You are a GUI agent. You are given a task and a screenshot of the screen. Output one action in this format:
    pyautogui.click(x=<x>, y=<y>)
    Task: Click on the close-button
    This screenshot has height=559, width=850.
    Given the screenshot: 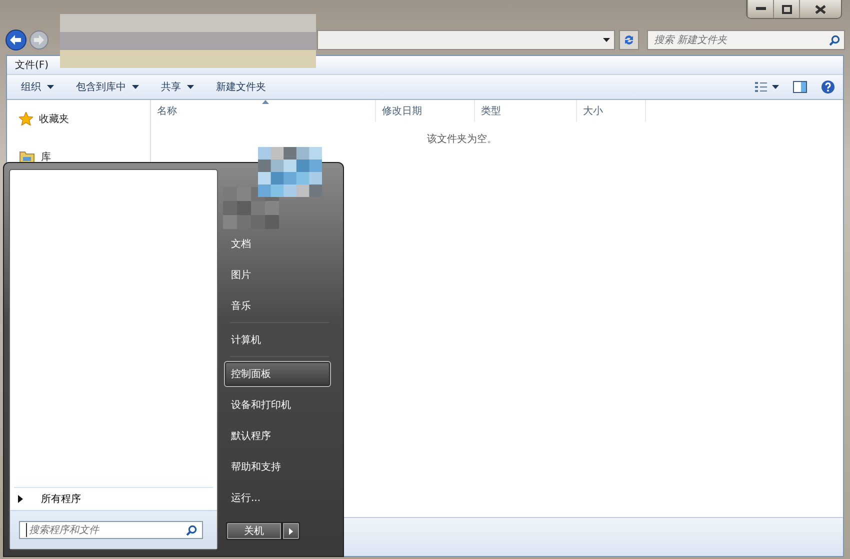 What is the action you would take?
    pyautogui.click(x=820, y=9)
    